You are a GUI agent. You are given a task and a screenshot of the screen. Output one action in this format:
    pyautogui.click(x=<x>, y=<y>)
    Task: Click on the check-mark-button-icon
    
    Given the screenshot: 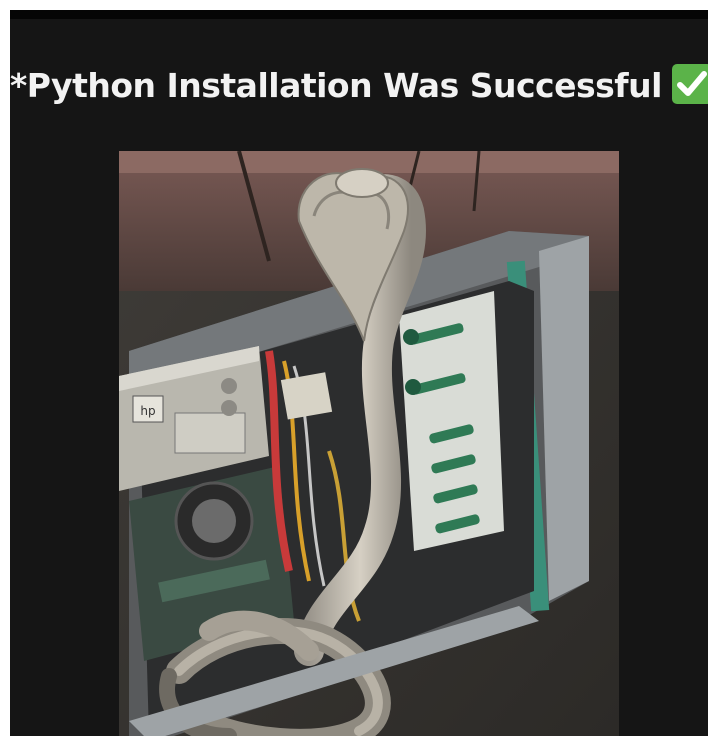 What is the action you would take?
    pyautogui.click(x=689, y=84)
    